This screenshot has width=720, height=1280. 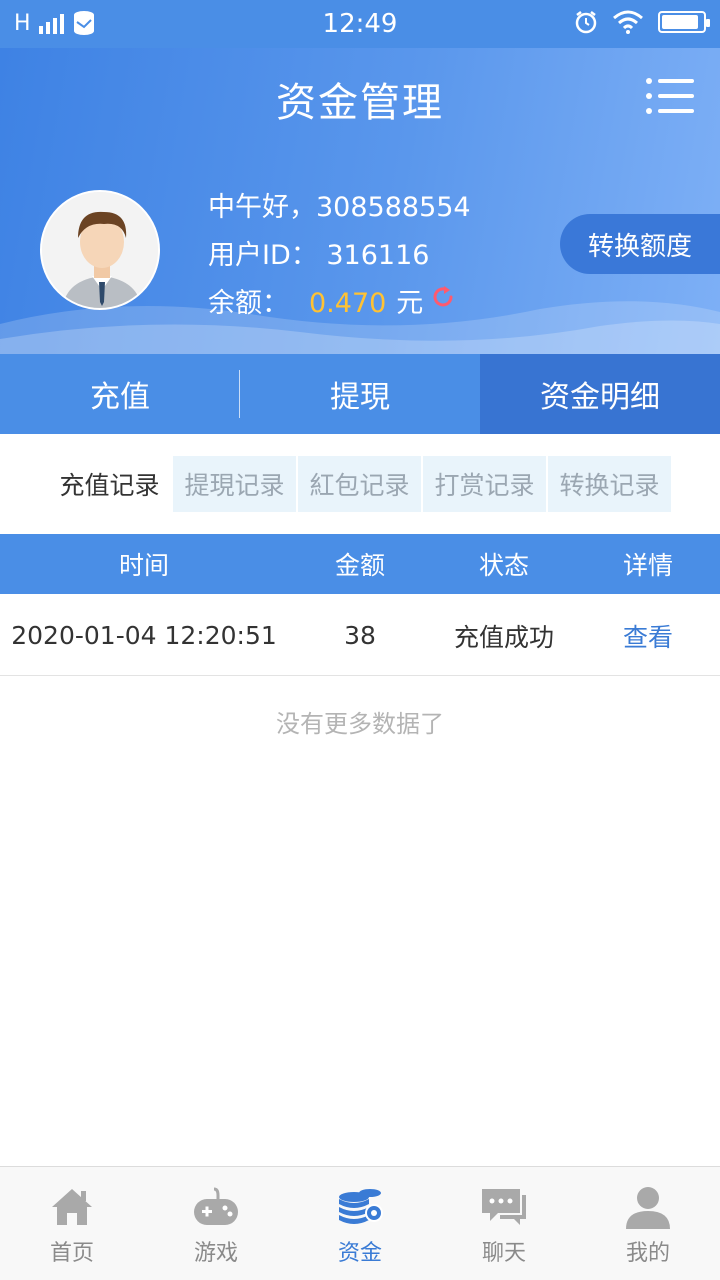 What do you see at coordinates (600, 397) in the screenshot?
I see `tab-fund-details-label: 资金明细` at bounding box center [600, 397].